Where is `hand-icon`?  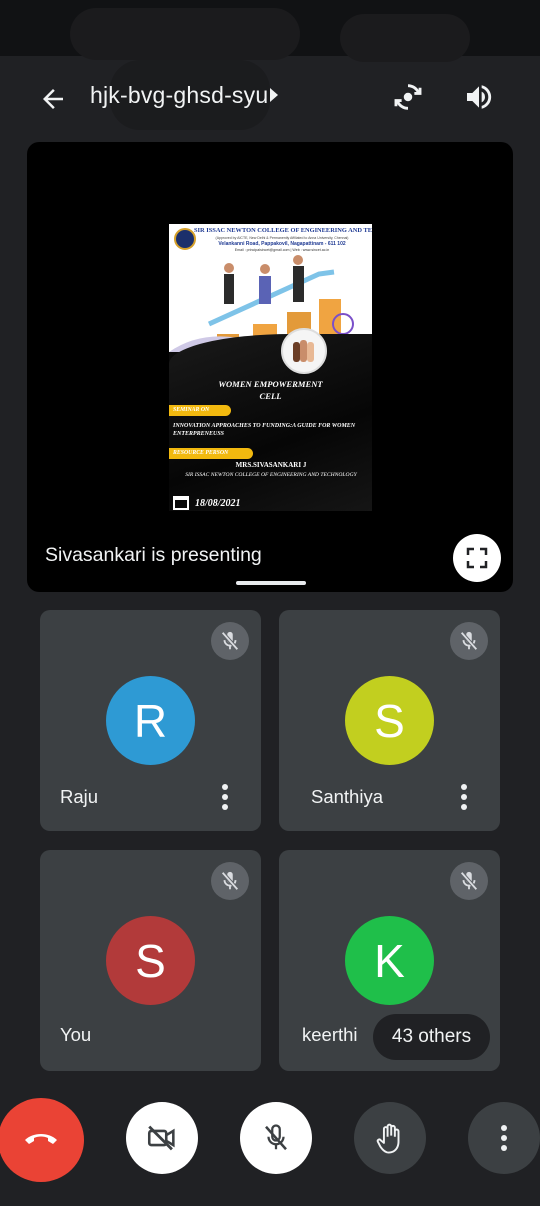 hand-icon is located at coordinates (388, 1138).